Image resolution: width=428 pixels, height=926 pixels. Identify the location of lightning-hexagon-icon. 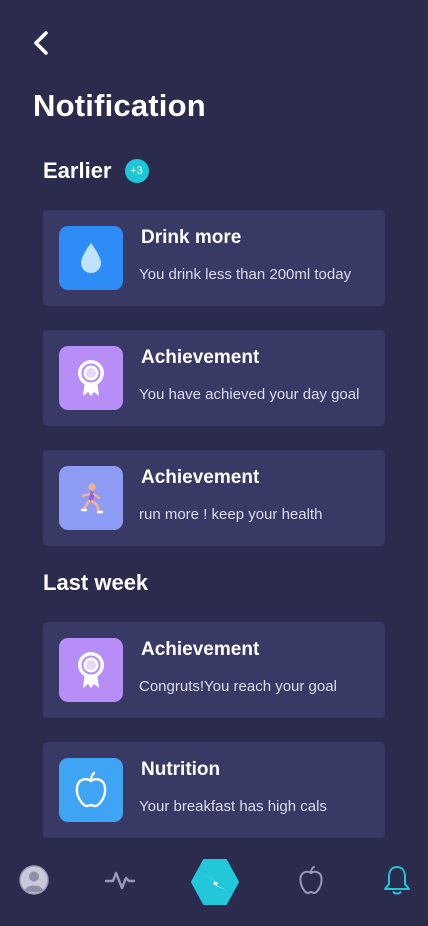
(215, 882).